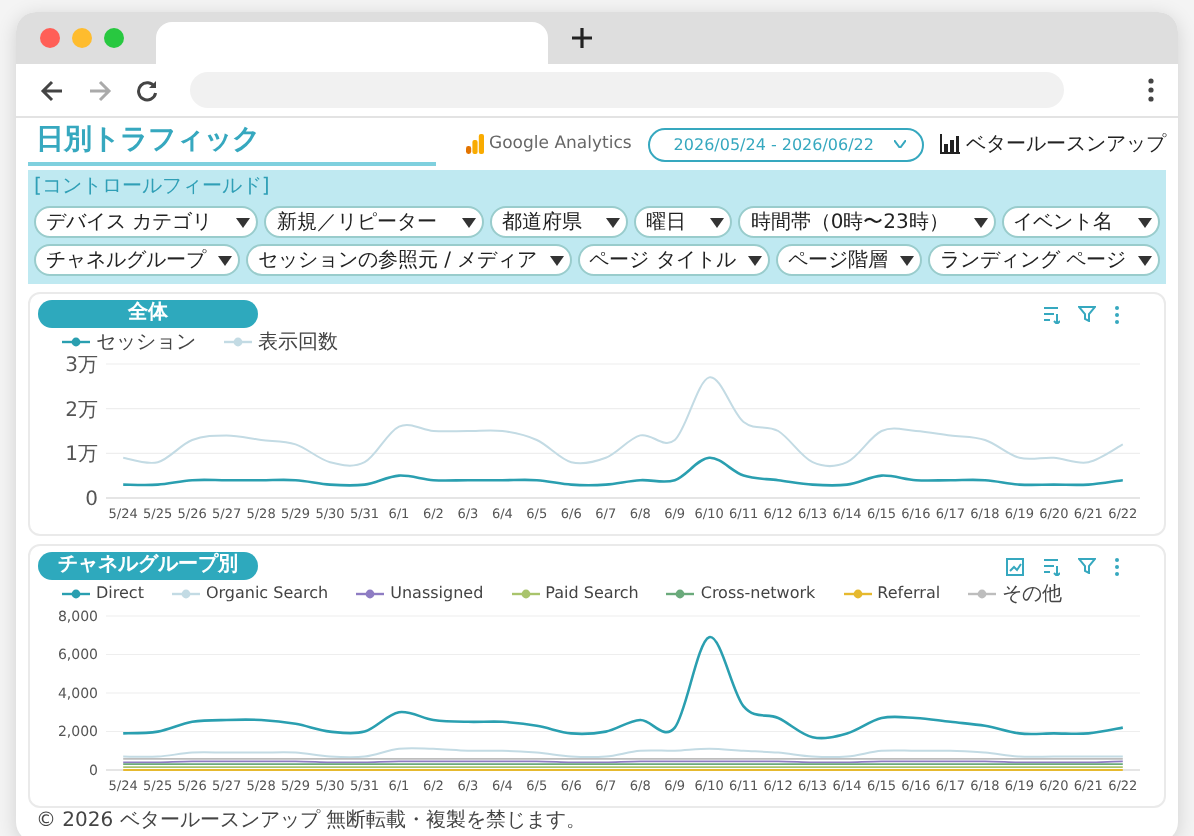 This screenshot has height=836, width=1194. I want to click on brand-name: ベタールースンアップ, so click(1066, 144).